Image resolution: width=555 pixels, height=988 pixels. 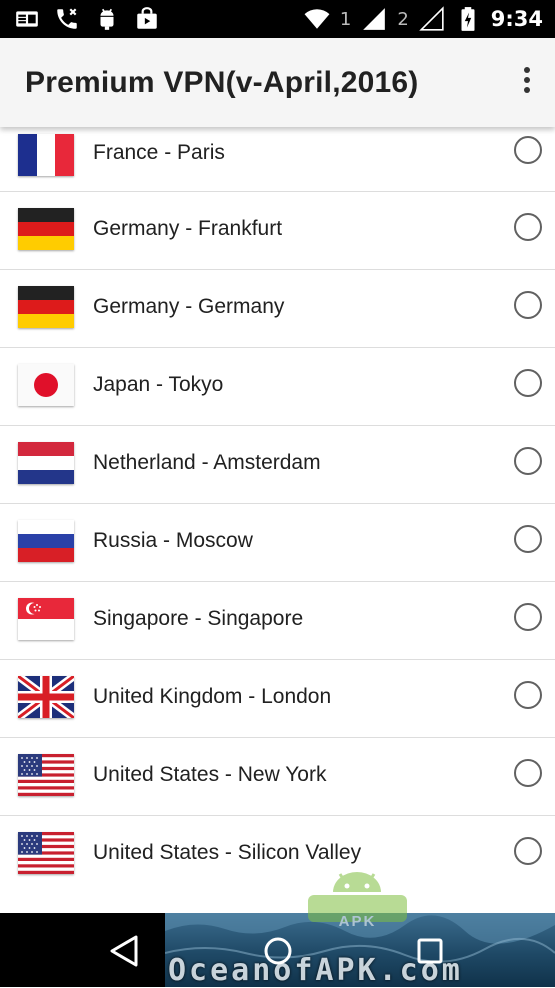 What do you see at coordinates (277, 542) in the screenshot?
I see `server-row-russia-moscow: Russia - Moscow` at bounding box center [277, 542].